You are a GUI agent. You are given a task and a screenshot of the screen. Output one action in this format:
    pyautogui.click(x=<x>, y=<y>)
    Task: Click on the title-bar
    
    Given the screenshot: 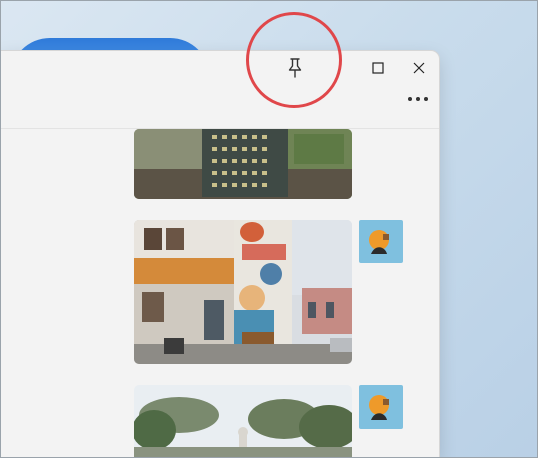 What is the action you would take?
    pyautogui.click(x=219, y=68)
    